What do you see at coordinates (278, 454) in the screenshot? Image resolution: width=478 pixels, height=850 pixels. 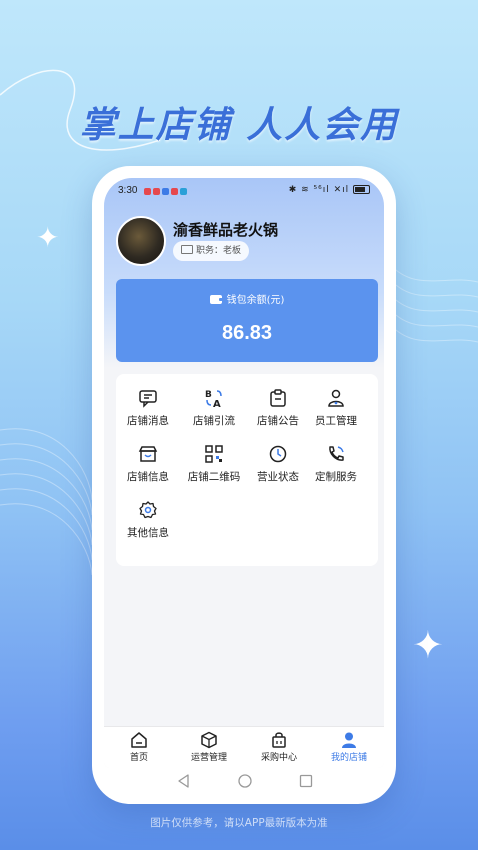 I see `clock-icon` at bounding box center [278, 454].